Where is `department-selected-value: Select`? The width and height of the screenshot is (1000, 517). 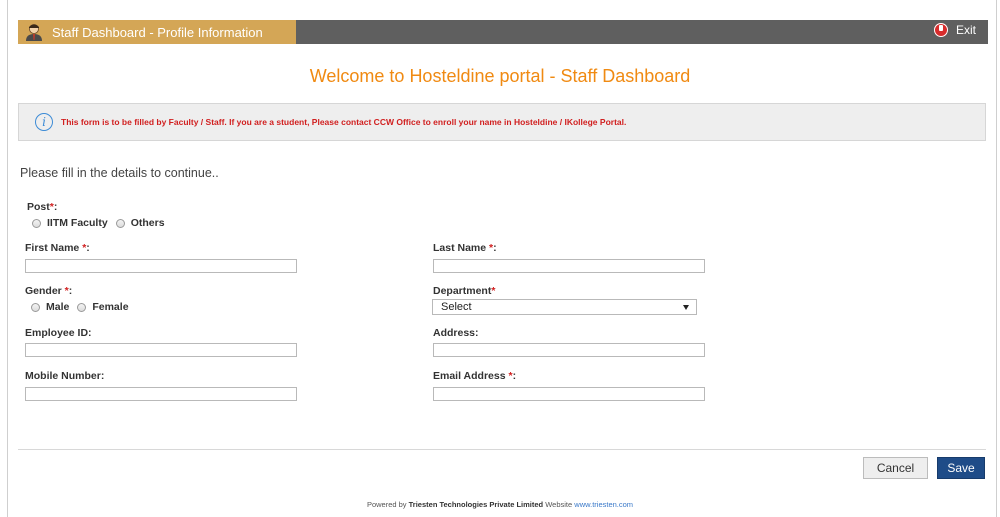
department-selected-value: Select is located at coordinates (456, 307).